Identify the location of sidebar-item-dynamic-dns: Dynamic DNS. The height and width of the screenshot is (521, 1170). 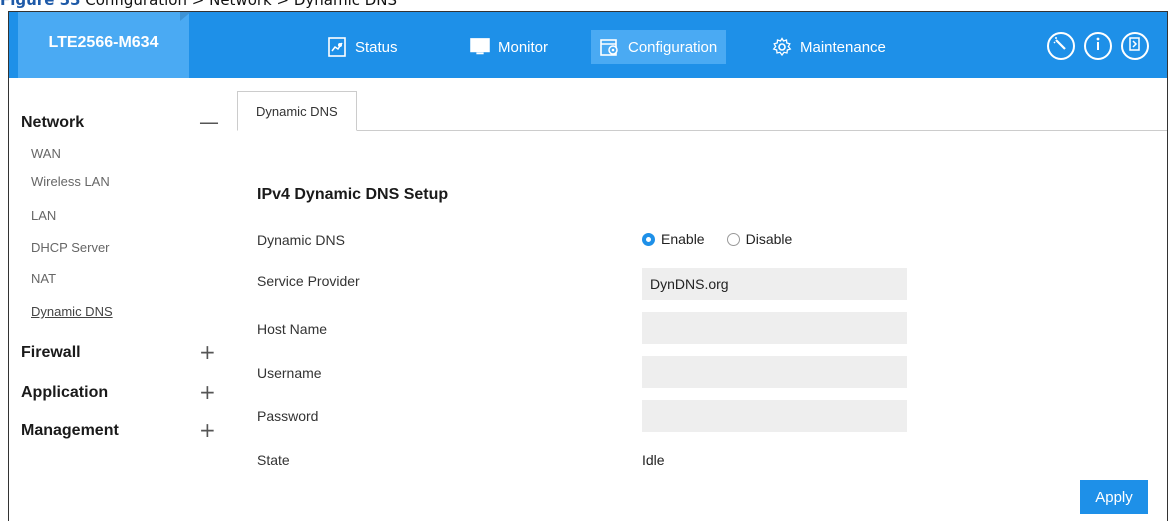
(72, 311).